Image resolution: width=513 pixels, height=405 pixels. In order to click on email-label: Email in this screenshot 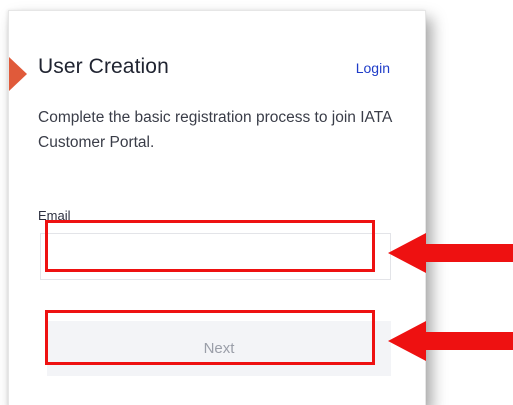, I will do `click(54, 215)`.